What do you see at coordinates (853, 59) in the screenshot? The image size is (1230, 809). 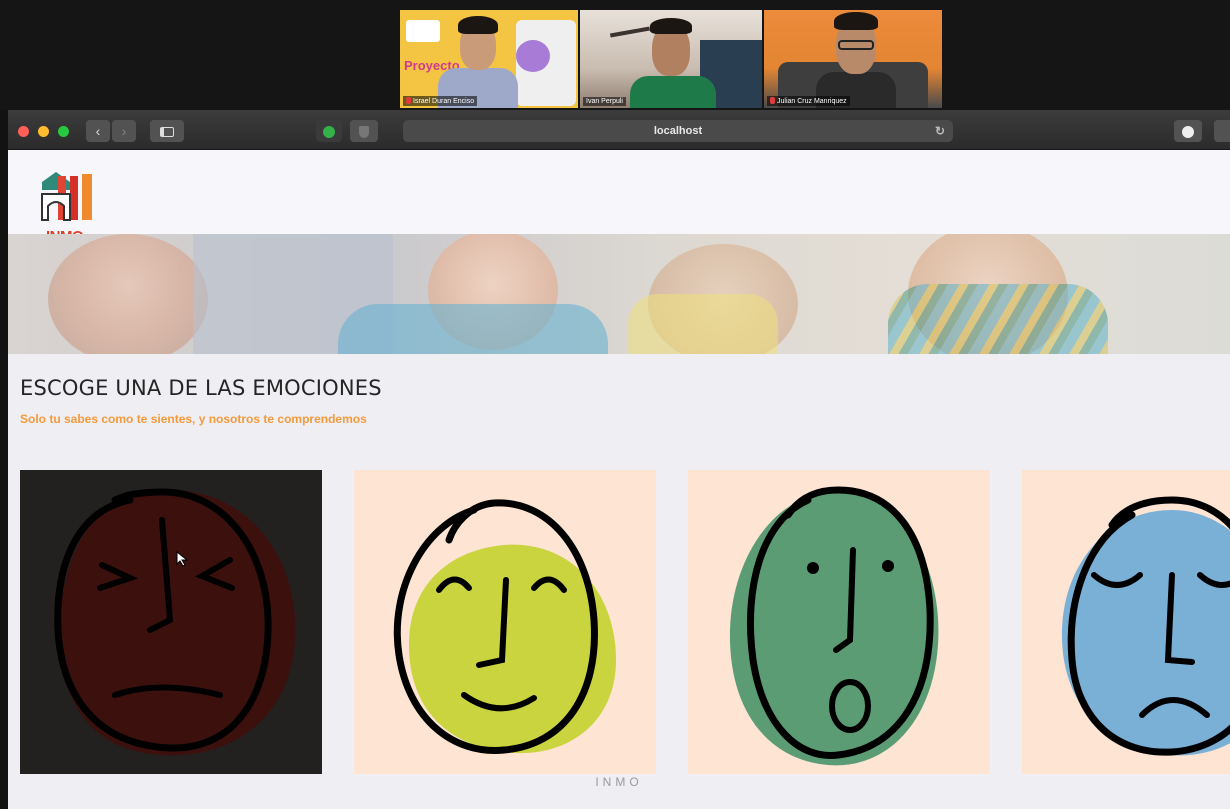 I see `participant-tile-3: Julian Cruz Manriquez` at bounding box center [853, 59].